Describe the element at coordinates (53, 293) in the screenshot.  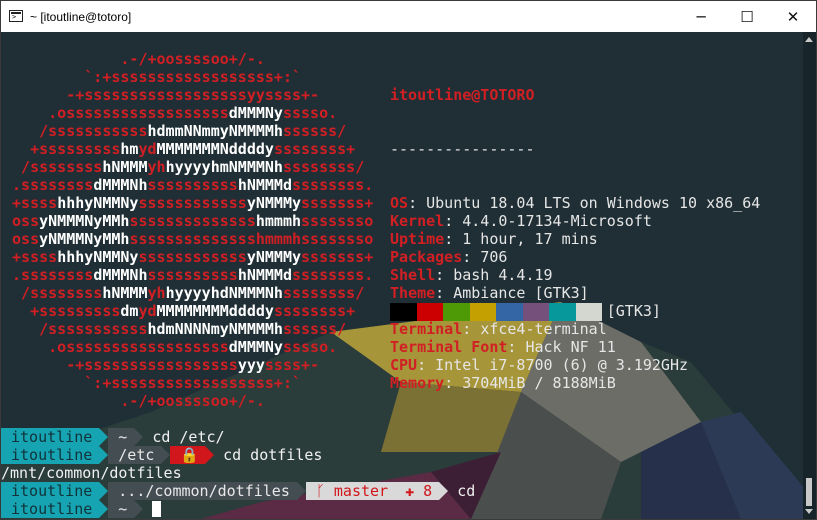
I see `logo-segment: /ssssssss` at that location.